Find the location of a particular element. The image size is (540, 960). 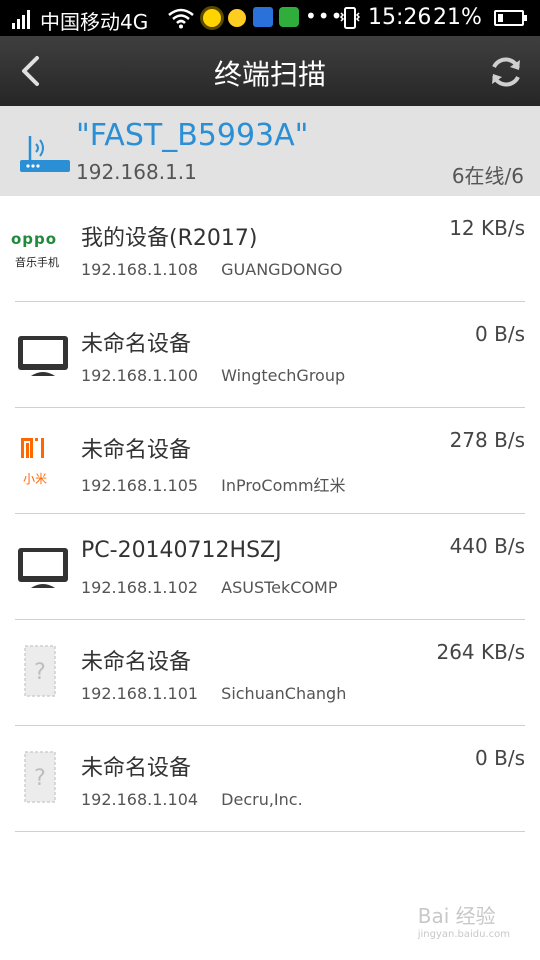

more-notifications-icon: ••• is located at coordinates (324, 16).